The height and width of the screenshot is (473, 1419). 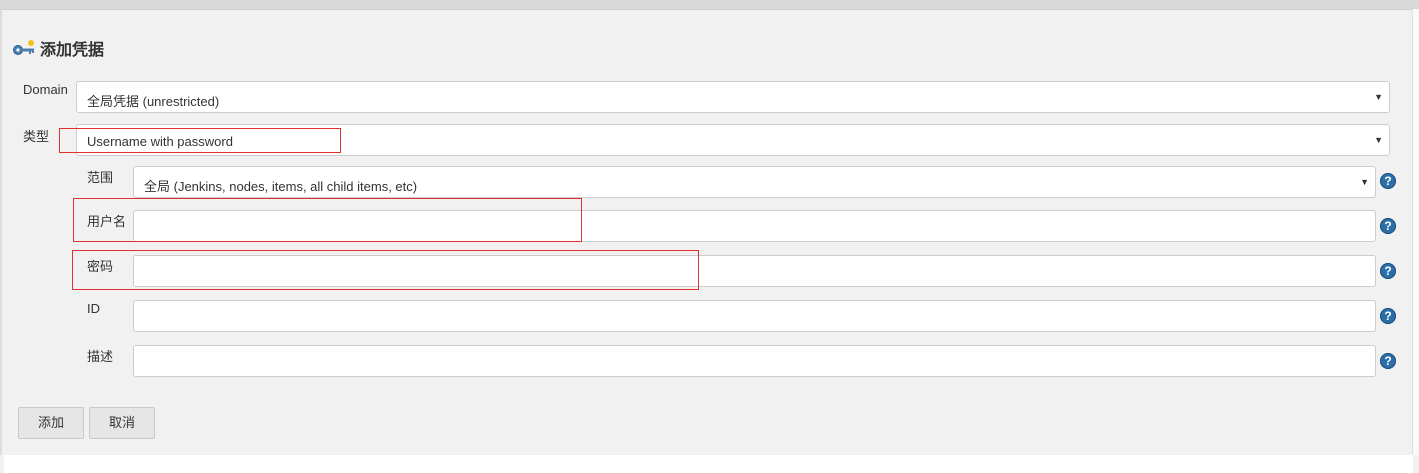 I want to click on id-label: ID, so click(x=93, y=308).